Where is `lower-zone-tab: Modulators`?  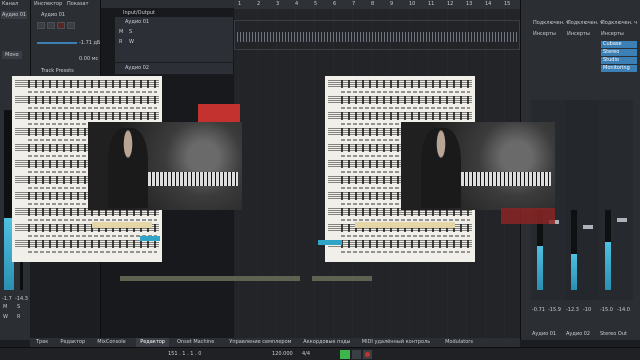
lower-zone-tab: Modulators is located at coordinates (459, 342).